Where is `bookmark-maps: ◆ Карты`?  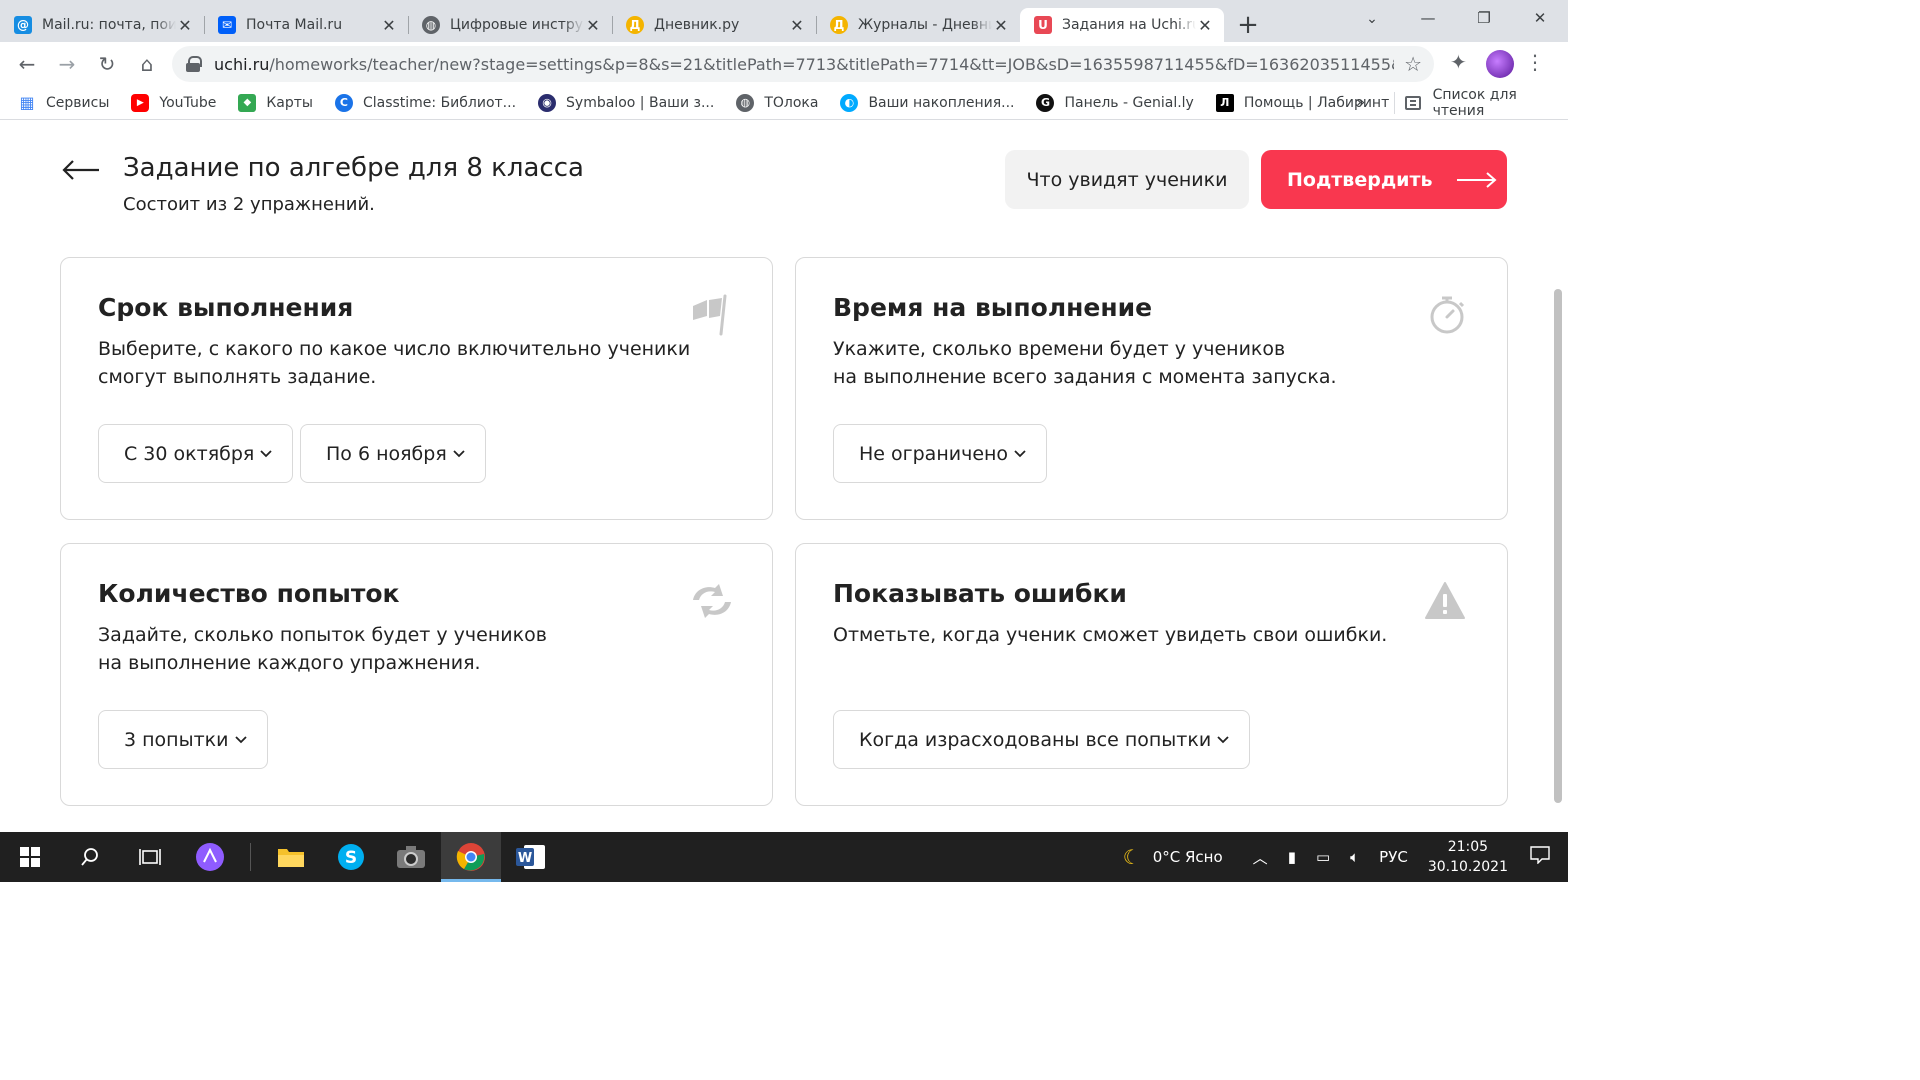 bookmark-maps: ◆ Карты is located at coordinates (275, 102).